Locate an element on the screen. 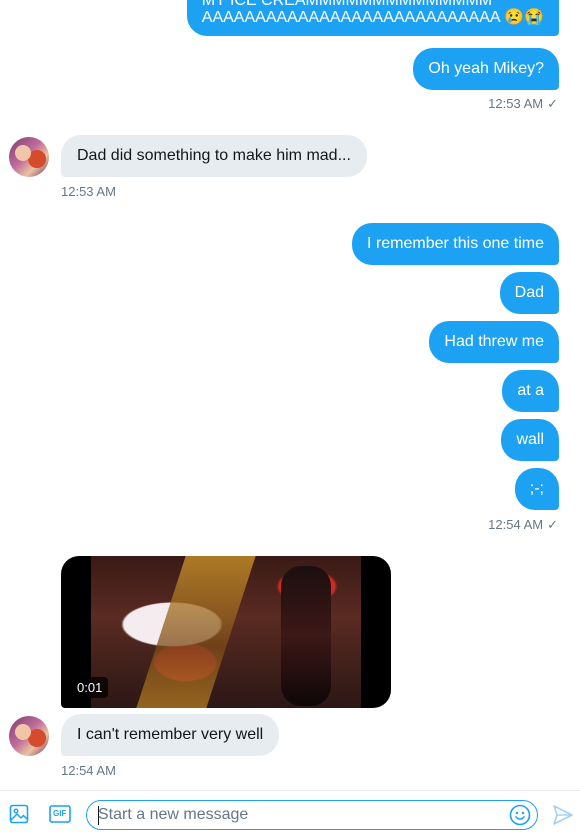  message-text: ;-; is located at coordinates (536, 488).